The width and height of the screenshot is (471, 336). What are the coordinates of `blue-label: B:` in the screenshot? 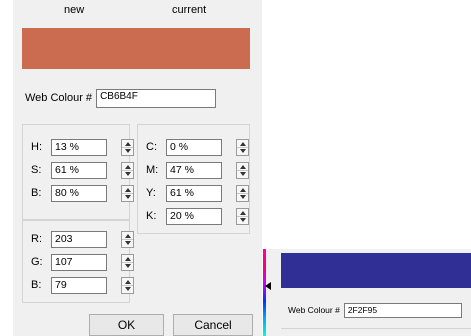 It's located at (36, 285).